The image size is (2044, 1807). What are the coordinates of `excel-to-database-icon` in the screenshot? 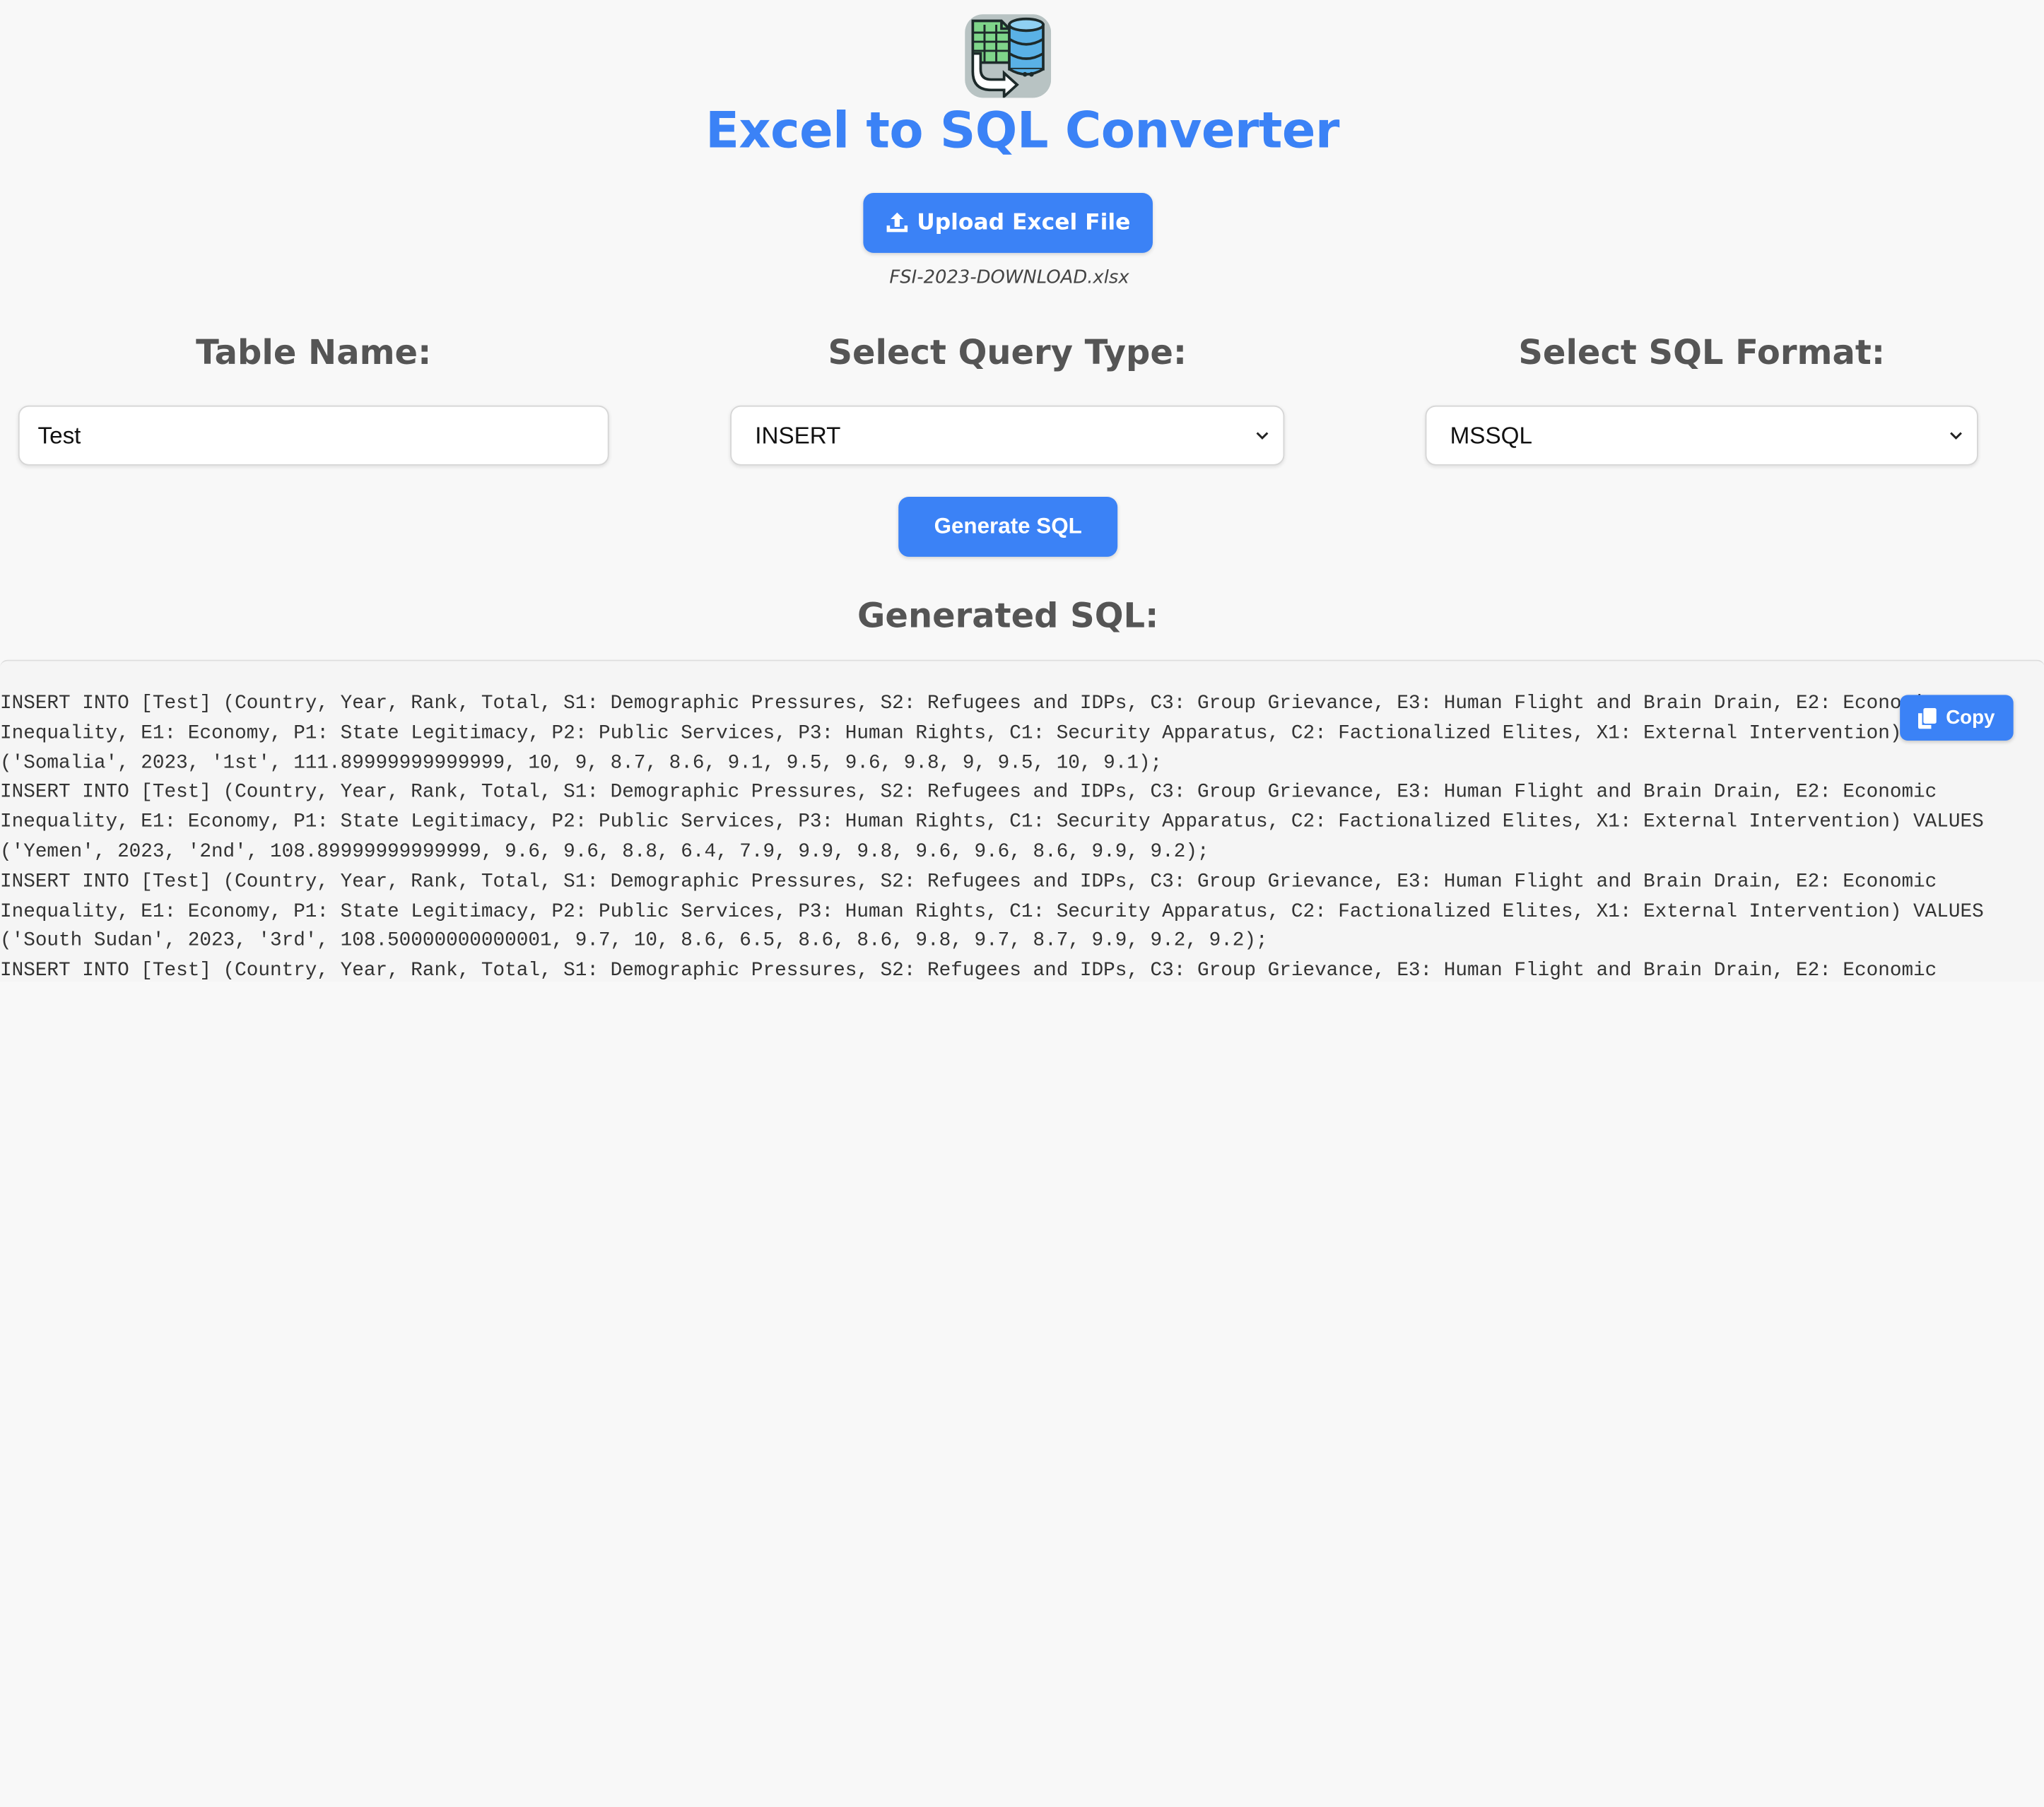 It's located at (1008, 56).